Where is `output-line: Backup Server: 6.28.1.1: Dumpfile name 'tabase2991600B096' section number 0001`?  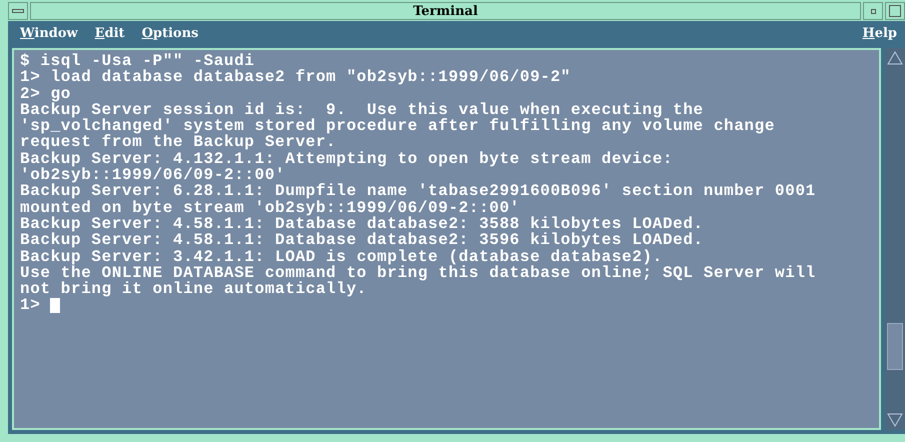
output-line: Backup Server: 6.28.1.1: Dumpfile name 'tabase2991600B096' section number 0001 is located at coordinates (418, 191).